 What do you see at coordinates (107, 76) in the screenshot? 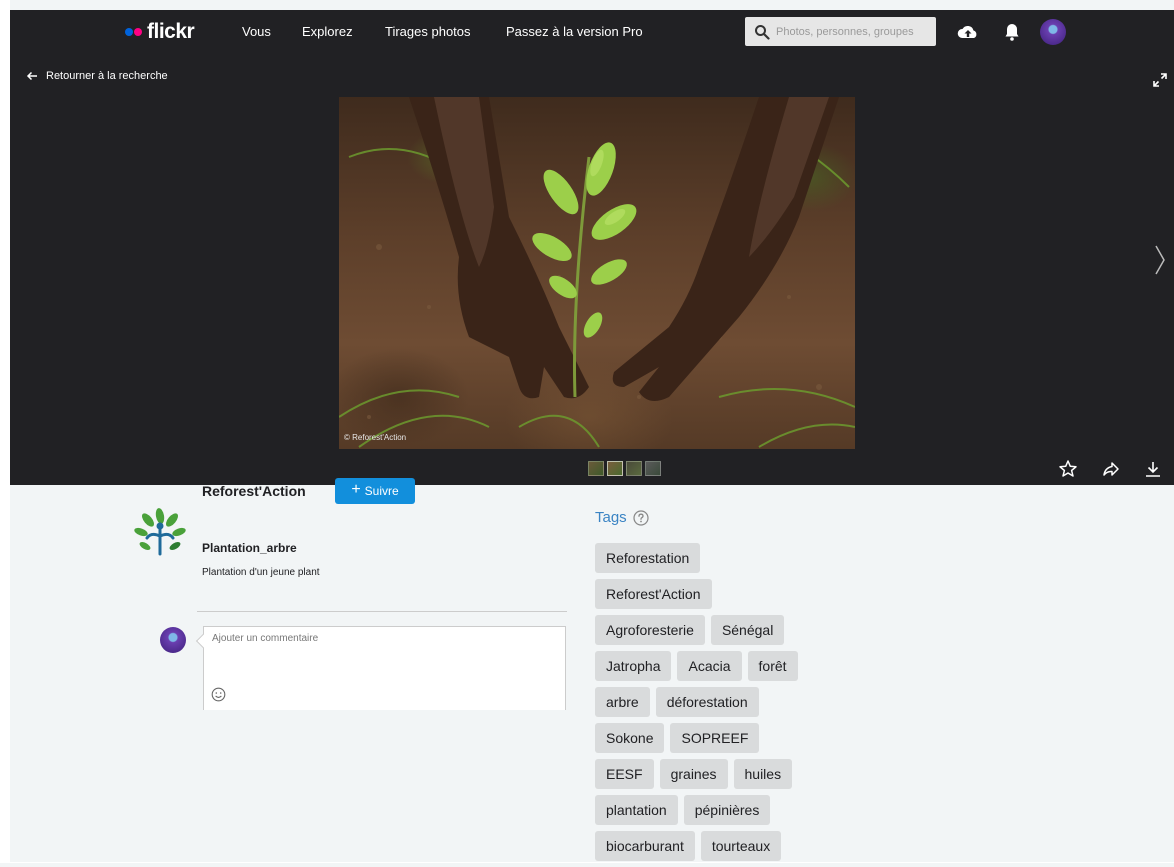
I see `back-label: Retourner à la recherche` at bounding box center [107, 76].